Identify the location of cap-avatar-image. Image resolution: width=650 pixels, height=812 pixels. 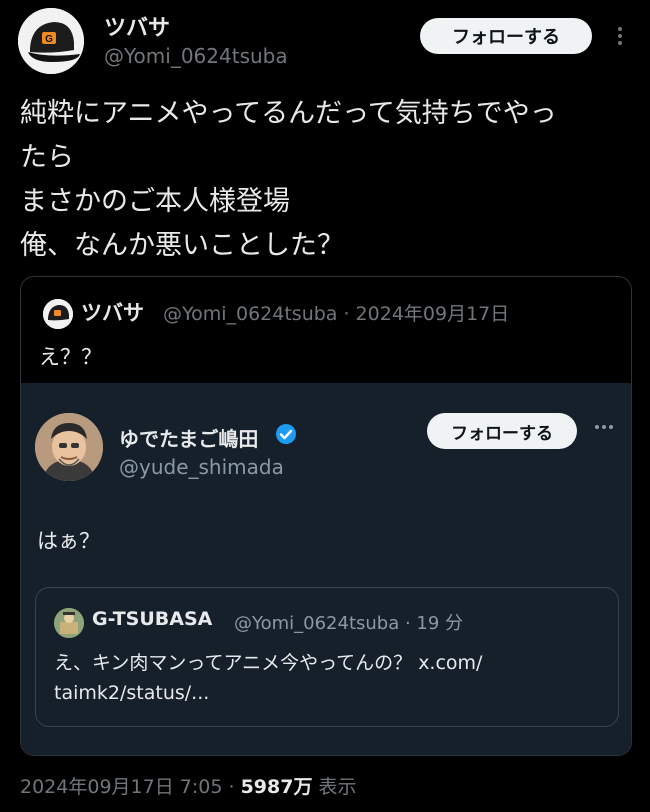
(58, 314).